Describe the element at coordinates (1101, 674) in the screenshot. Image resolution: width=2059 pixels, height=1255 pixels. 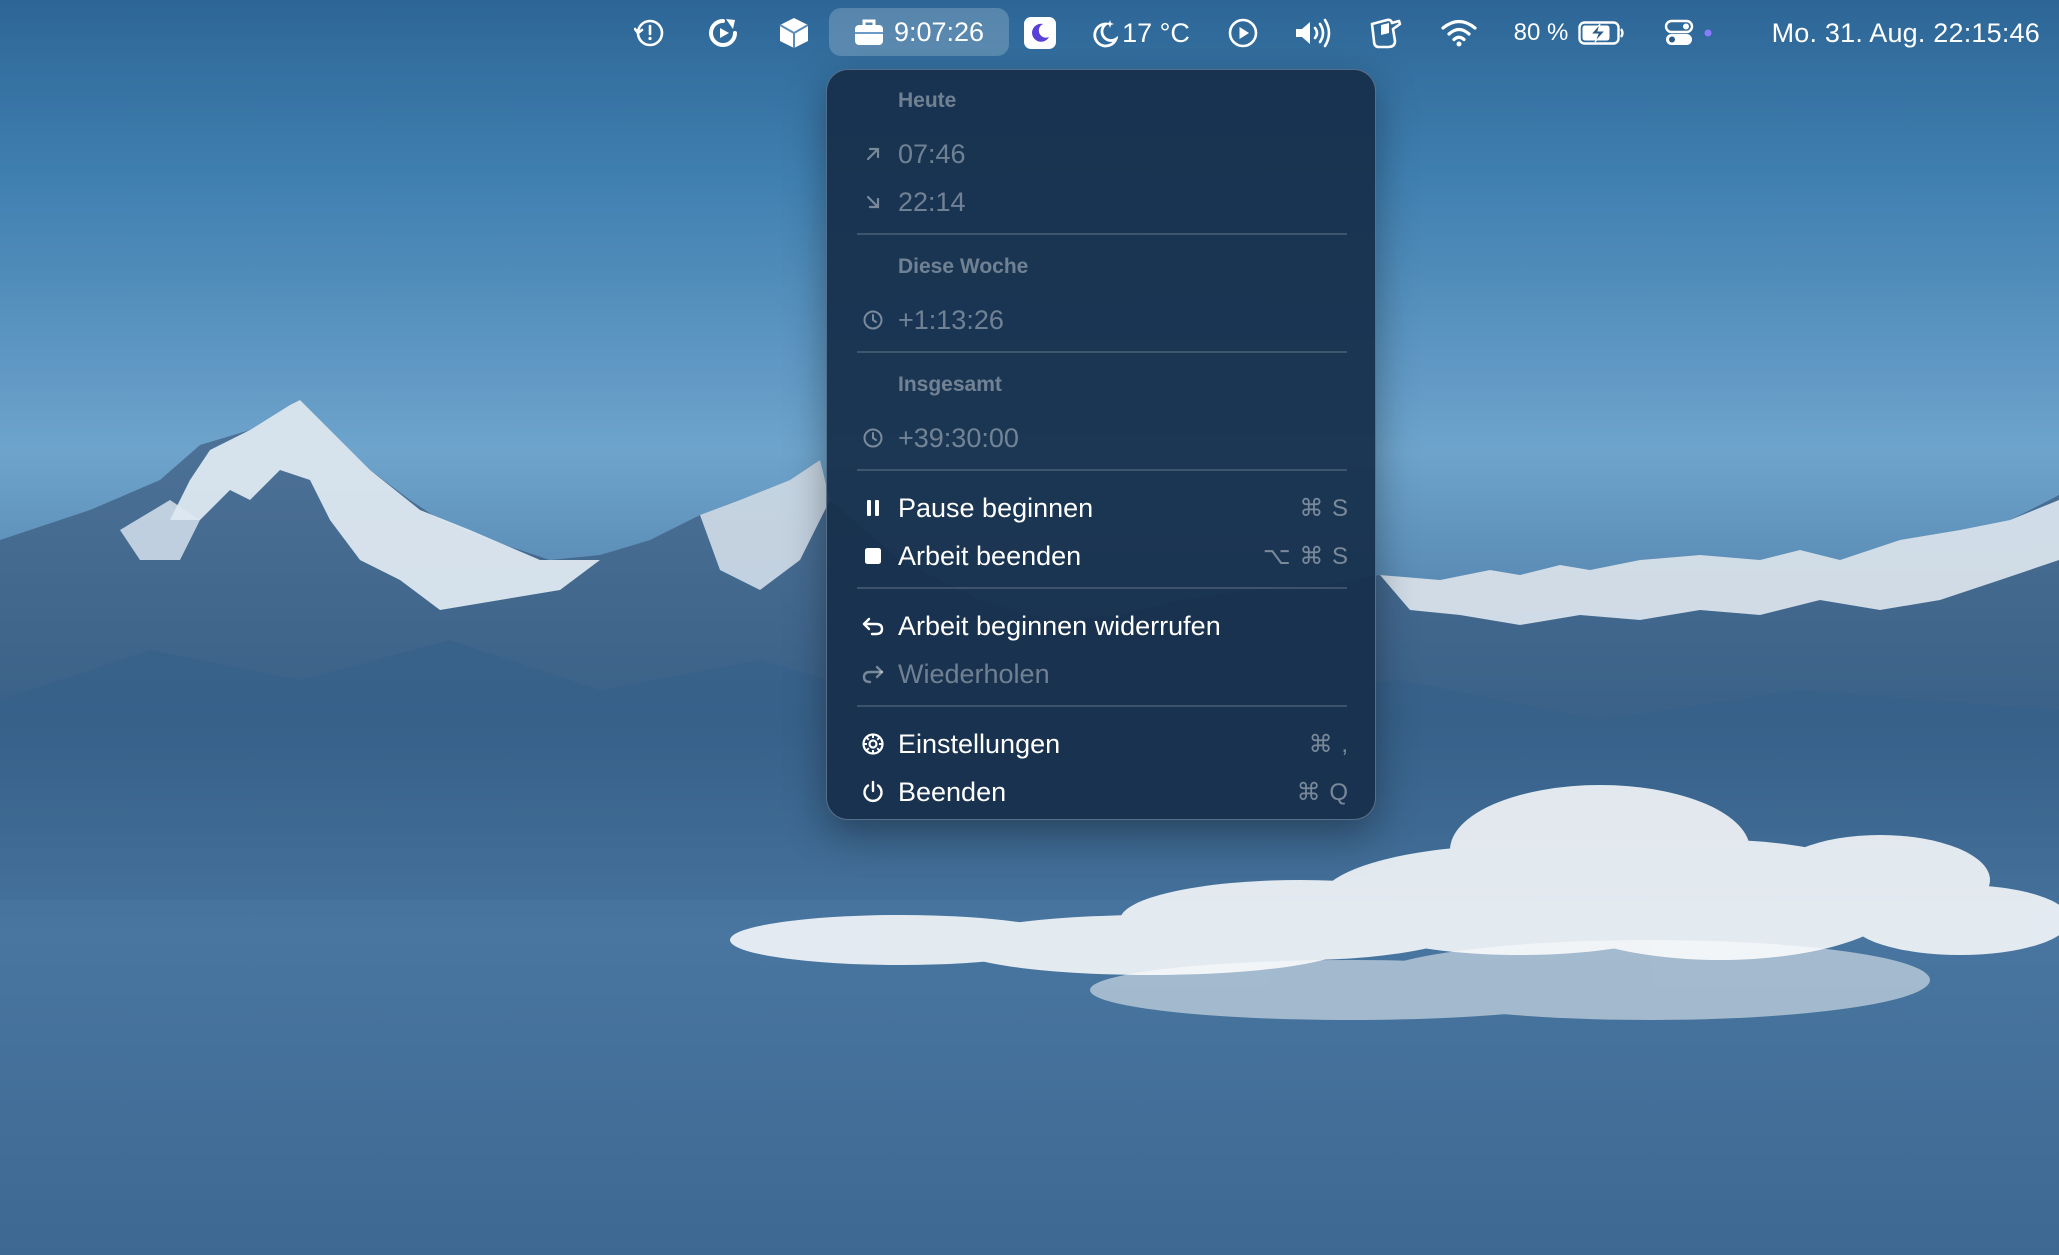
I see `redo-button: Wiederholen` at that location.